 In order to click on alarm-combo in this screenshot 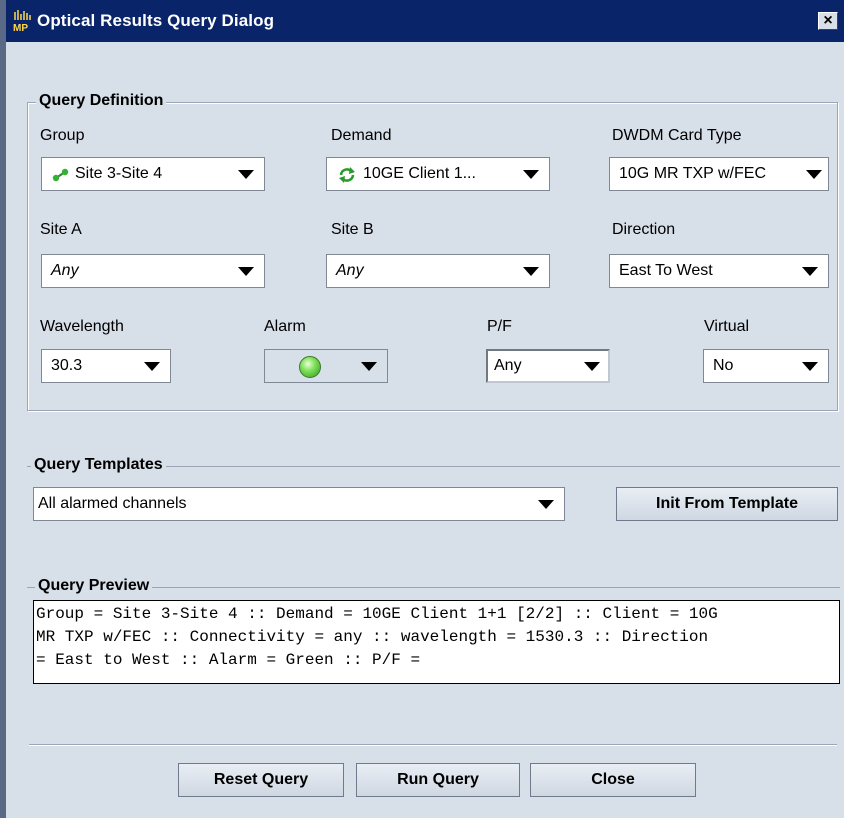, I will do `click(326, 366)`.